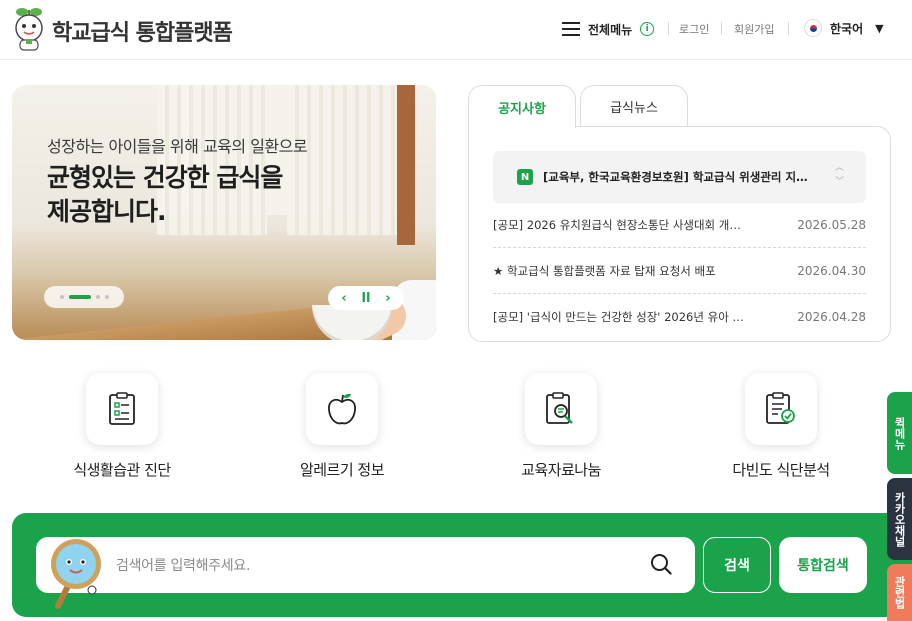 The width and height of the screenshot is (912, 621). Describe the element at coordinates (142, 31) in the screenshot. I see `site-title: 학교급식 통합플랫폼` at that location.